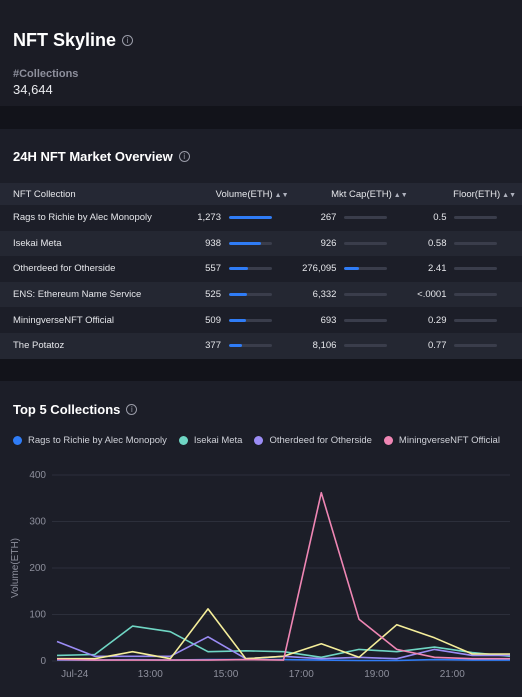 The height and width of the screenshot is (697, 522). Describe the element at coordinates (452, 674) in the screenshot. I see `x-tick-label: 21:00` at that location.